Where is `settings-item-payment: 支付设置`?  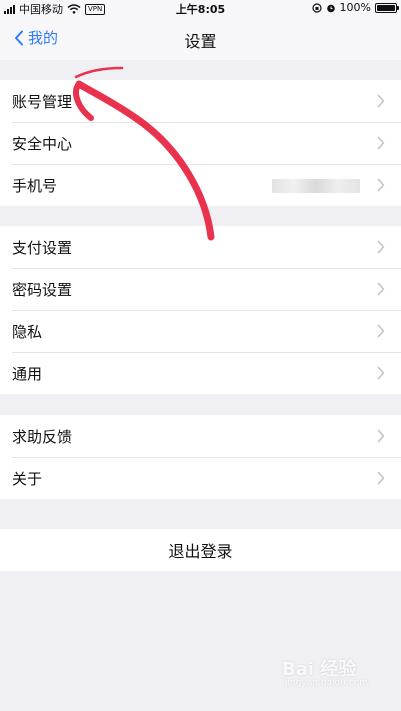 settings-item-payment: 支付设置 is located at coordinates (200, 247).